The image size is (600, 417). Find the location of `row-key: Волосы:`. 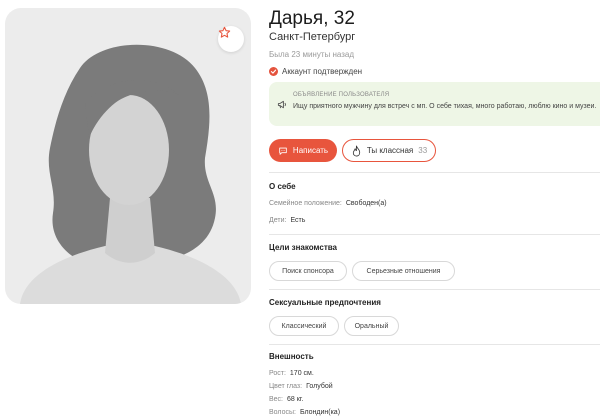

row-key: Волосы: is located at coordinates (282, 412).